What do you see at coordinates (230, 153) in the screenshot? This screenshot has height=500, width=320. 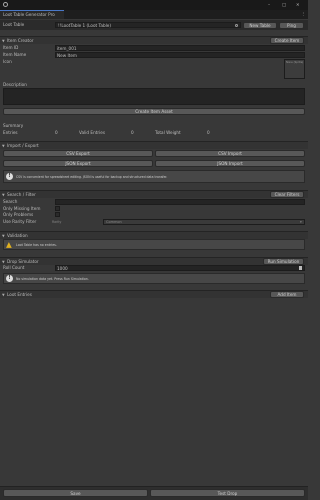 I see `csv-import-button: CSV Import` at bounding box center [230, 153].